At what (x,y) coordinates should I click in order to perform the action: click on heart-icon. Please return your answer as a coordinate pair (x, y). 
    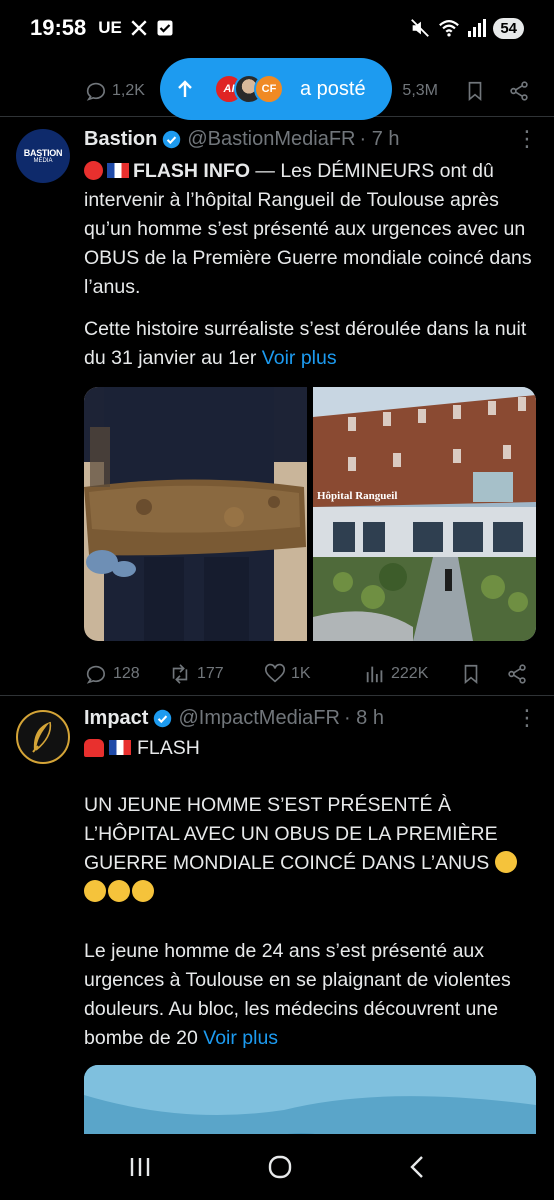
    Looking at the image, I should click on (275, 673).